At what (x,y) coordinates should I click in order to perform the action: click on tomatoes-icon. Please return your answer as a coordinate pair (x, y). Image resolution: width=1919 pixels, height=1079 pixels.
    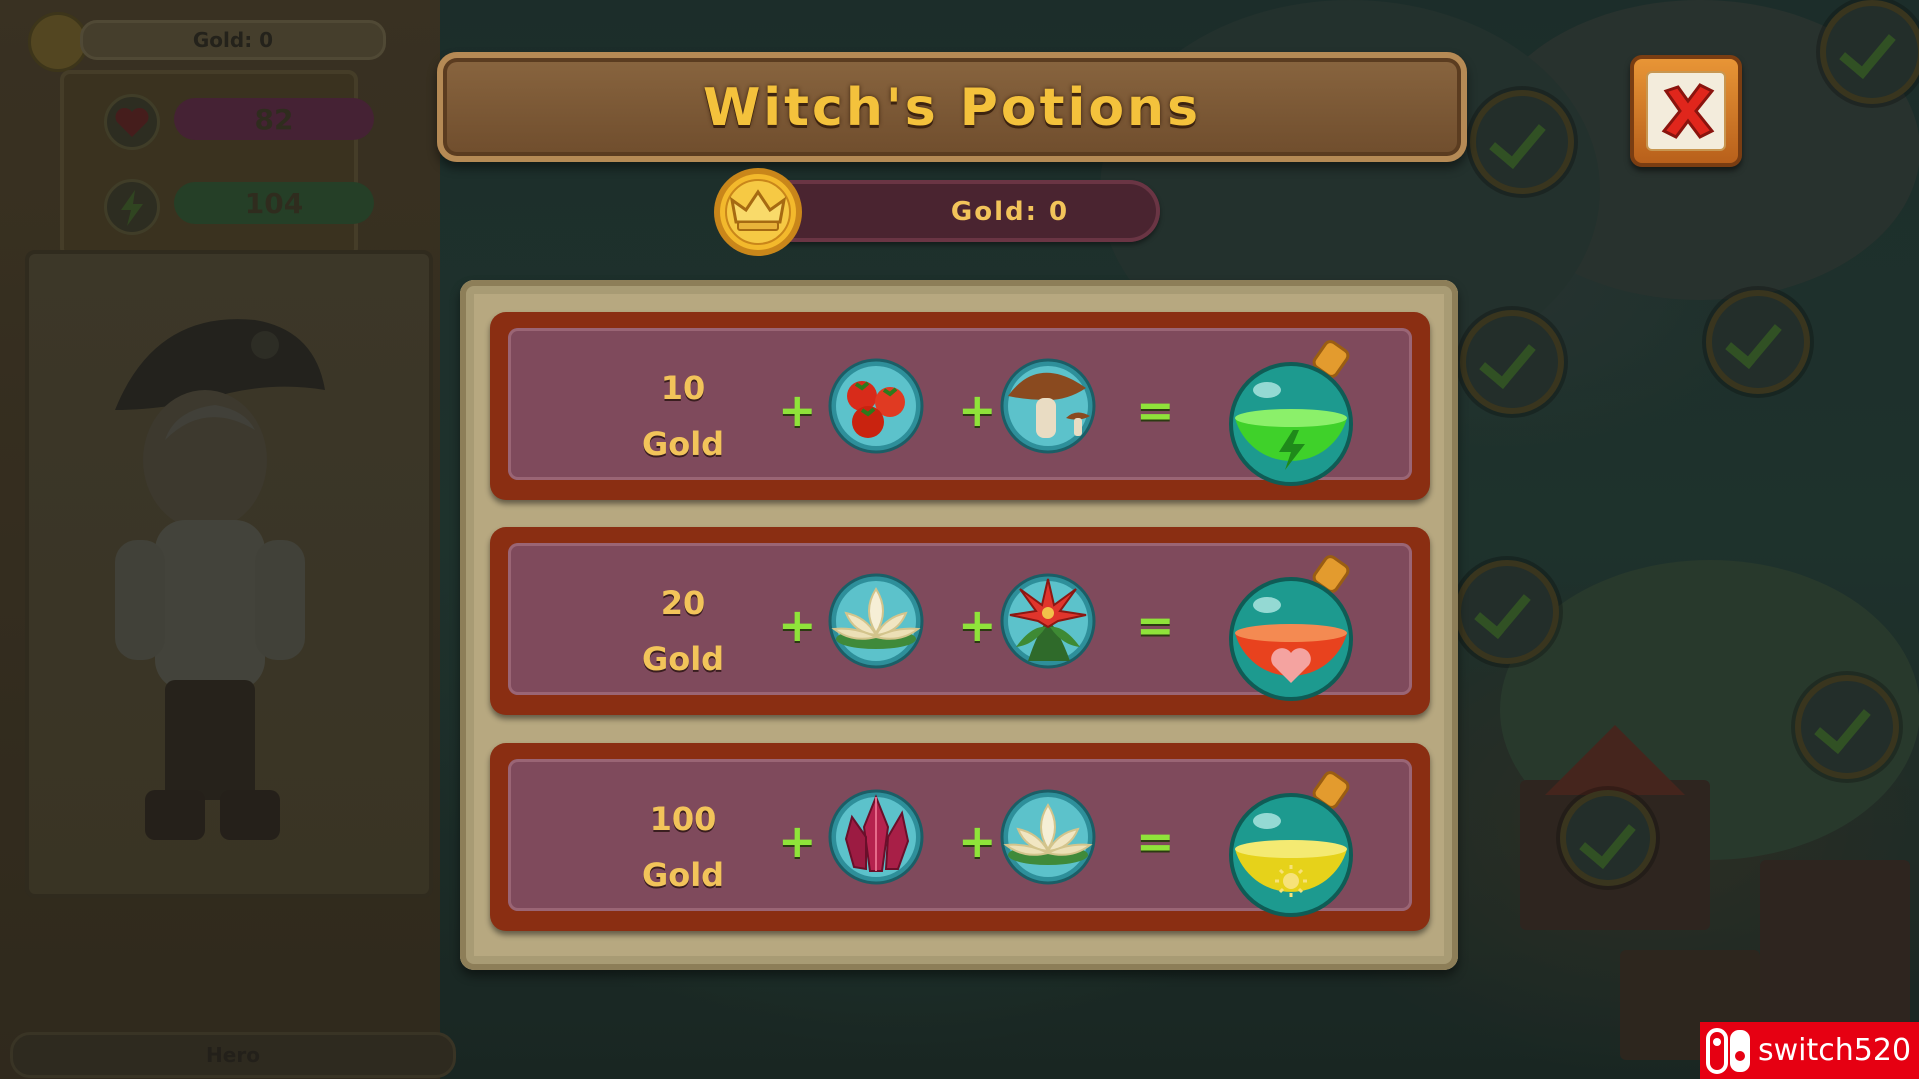
    Looking at the image, I should click on (876, 406).